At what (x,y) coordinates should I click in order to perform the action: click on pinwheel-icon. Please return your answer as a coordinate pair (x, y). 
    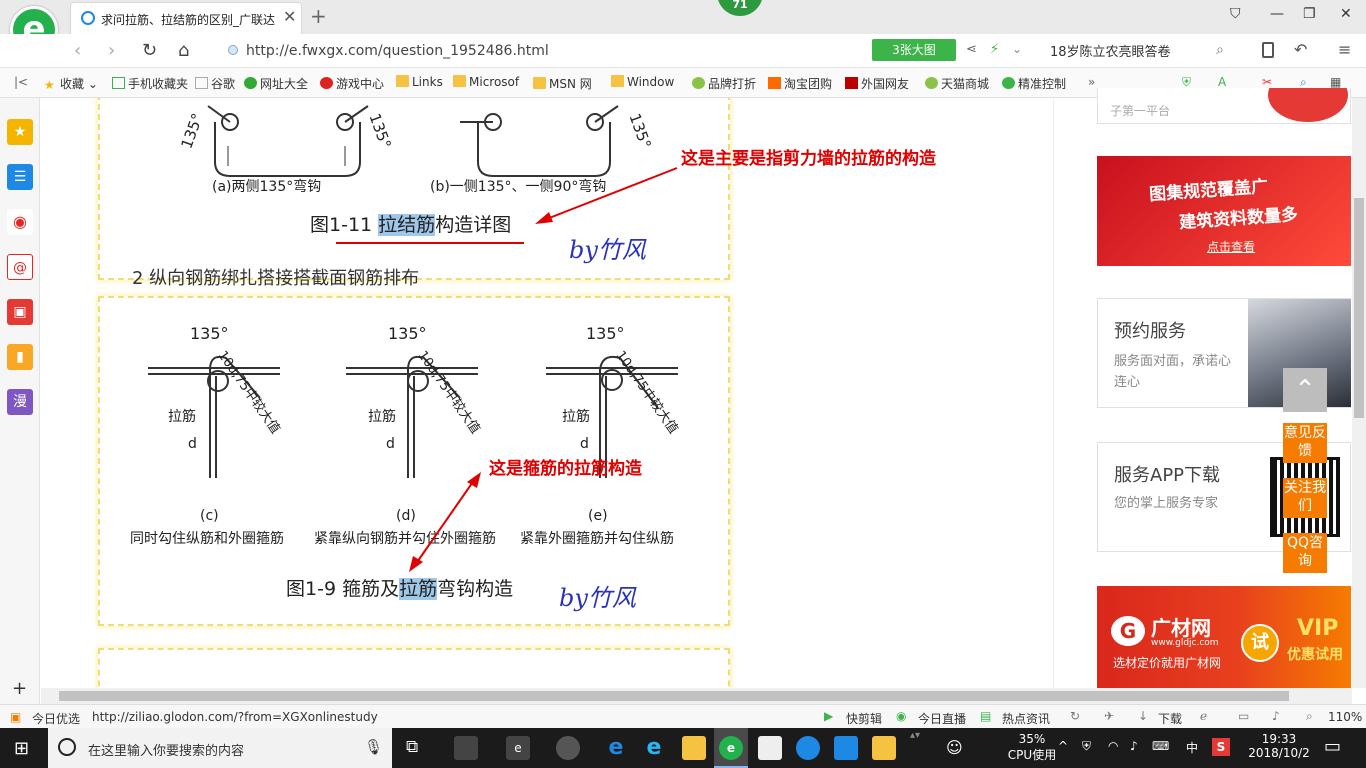
    Looking at the image, I should click on (466, 748).